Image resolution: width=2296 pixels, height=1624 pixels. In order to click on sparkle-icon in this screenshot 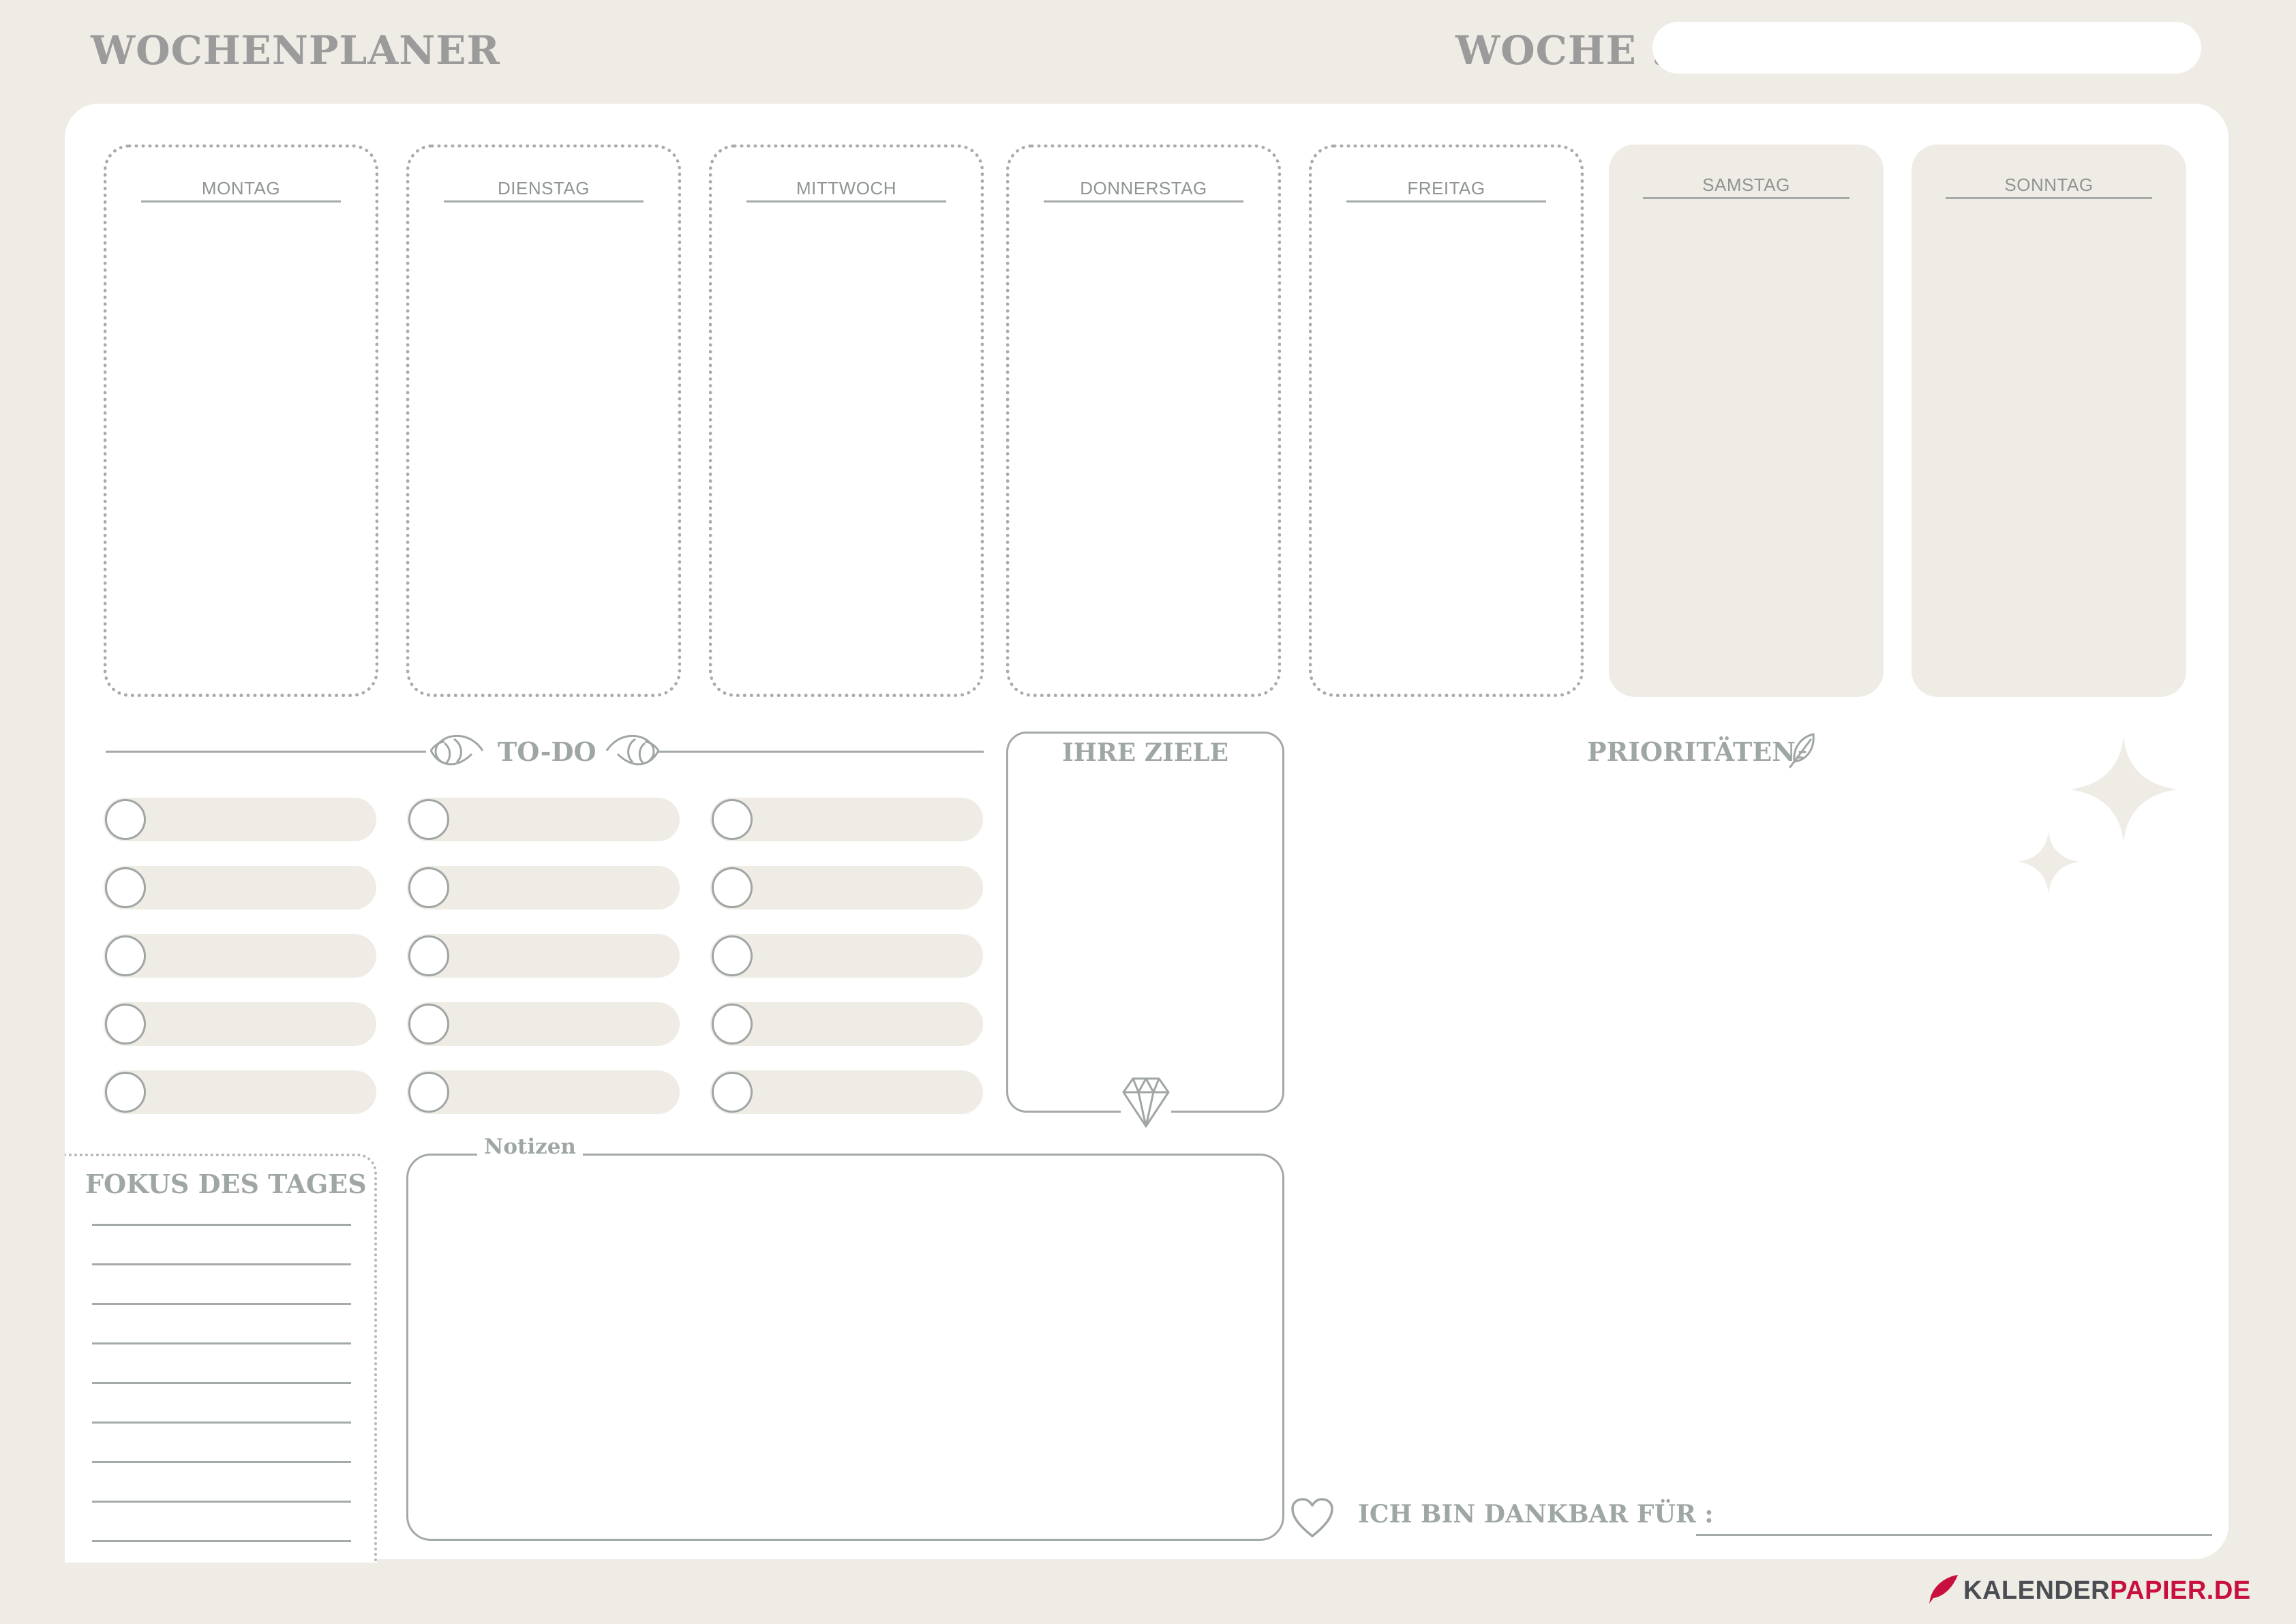, I will do `click(2097, 814)`.